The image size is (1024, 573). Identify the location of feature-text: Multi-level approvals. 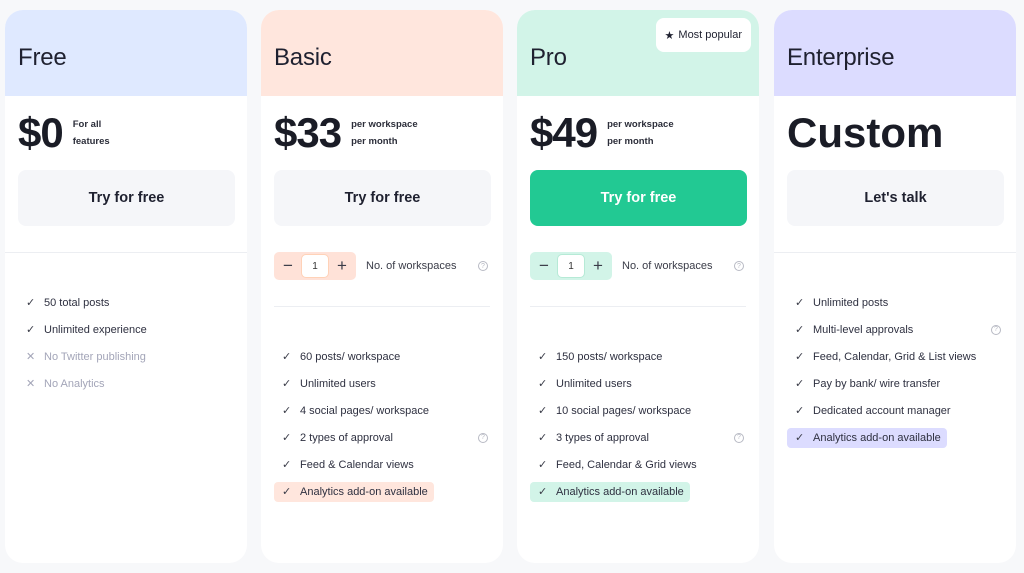
(863, 329).